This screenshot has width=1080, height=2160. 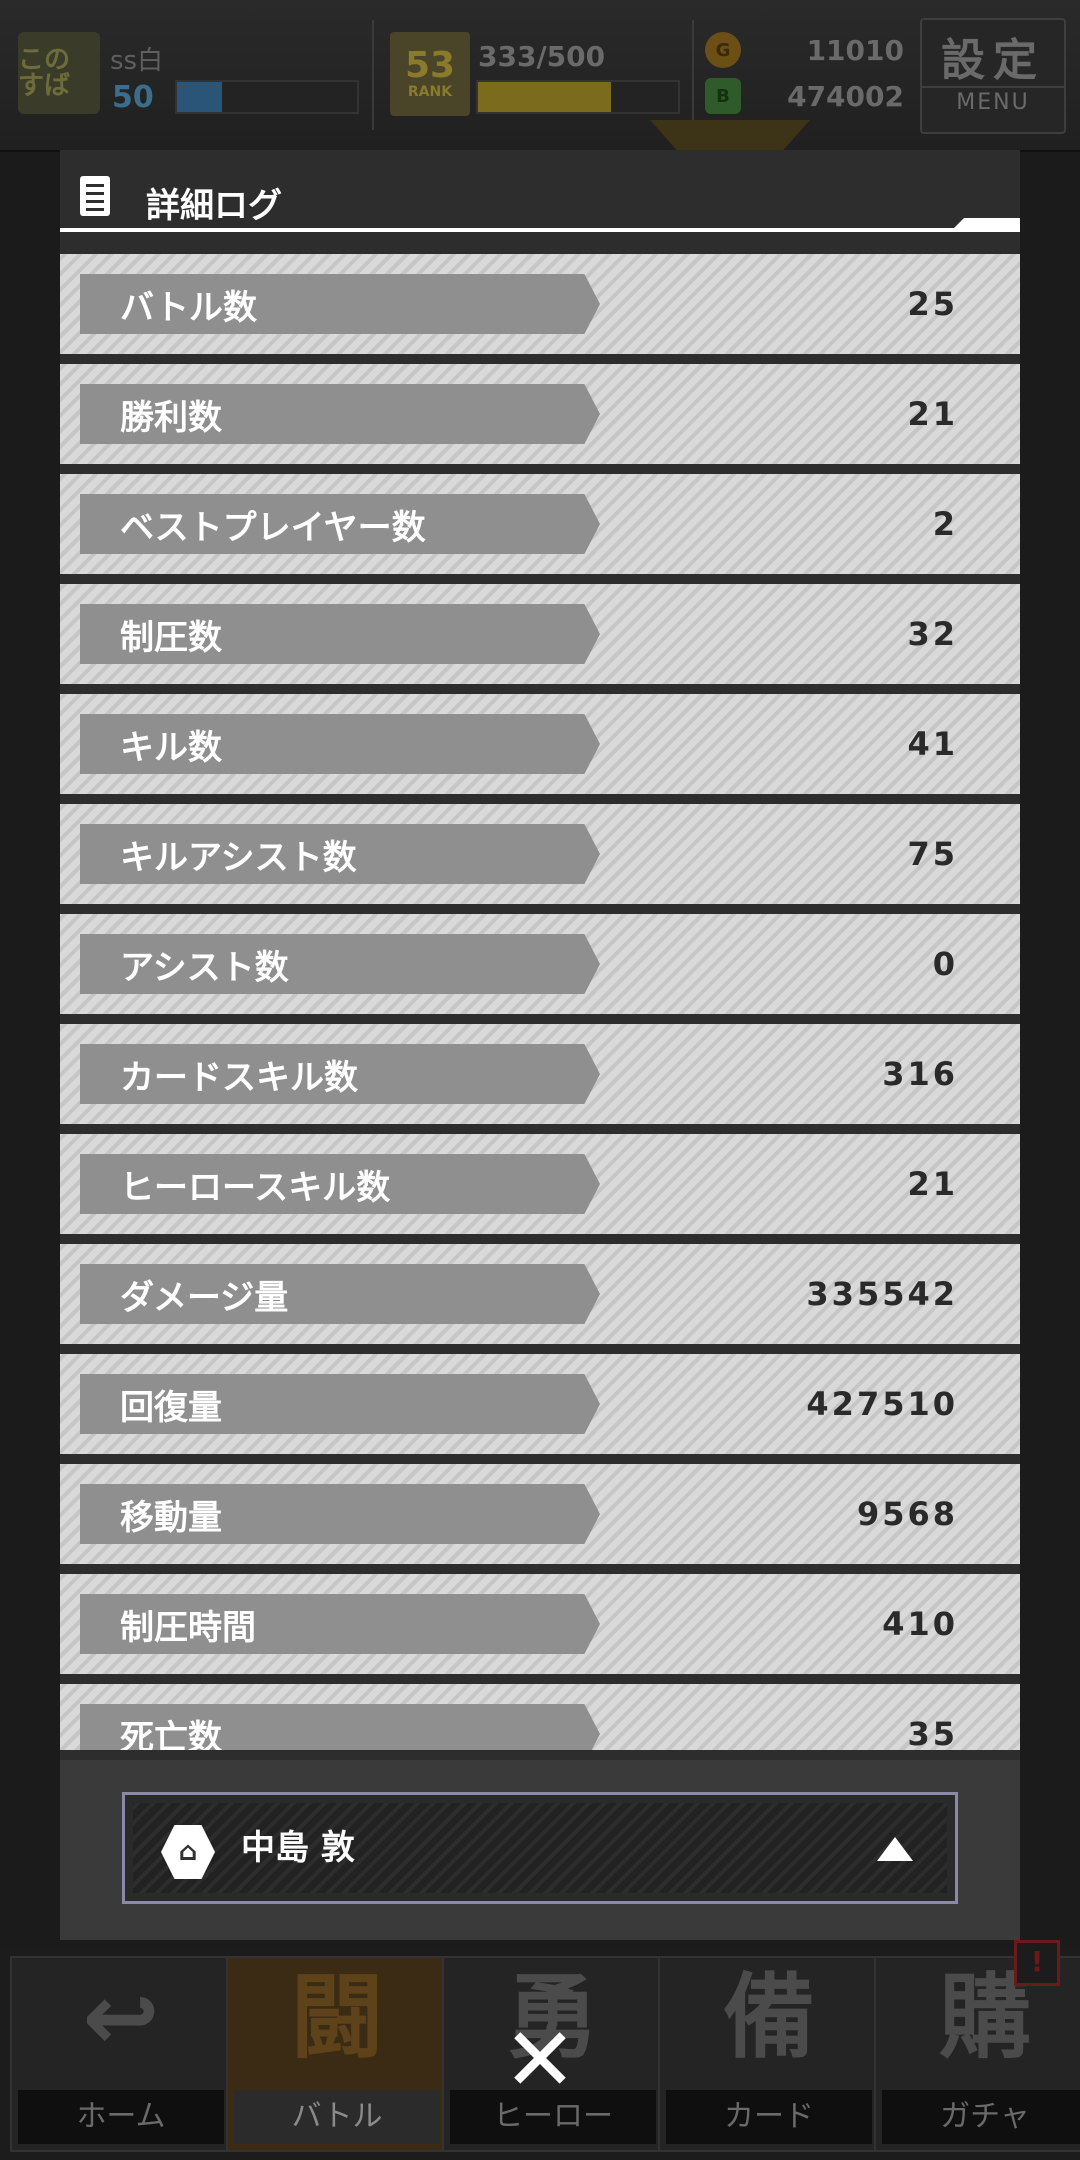 I want to click on stat-label: バトル数, so click(x=340, y=304).